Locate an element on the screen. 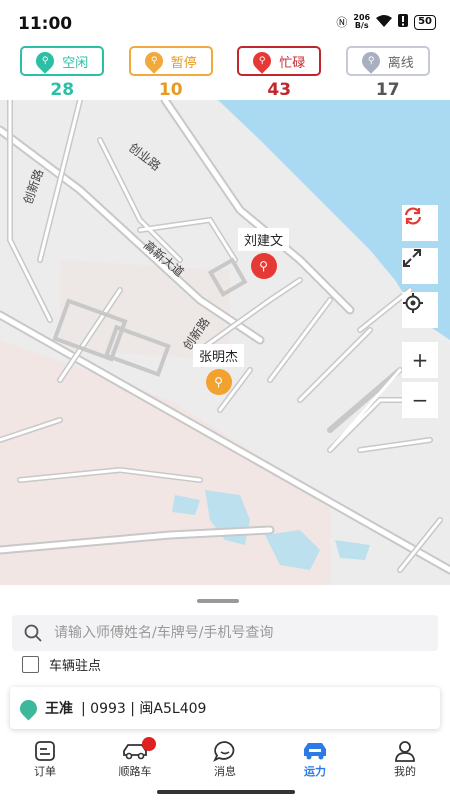 The height and width of the screenshot is (800, 450). tab-label: 订单 is located at coordinates (45, 771).